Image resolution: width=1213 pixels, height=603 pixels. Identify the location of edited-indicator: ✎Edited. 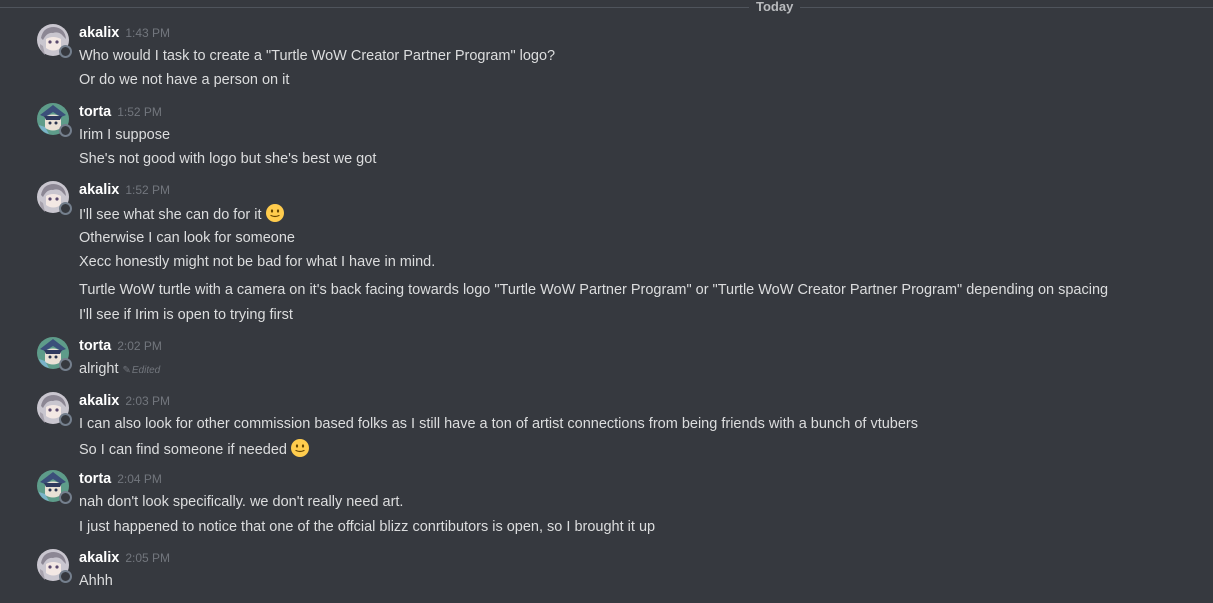
(142, 370).